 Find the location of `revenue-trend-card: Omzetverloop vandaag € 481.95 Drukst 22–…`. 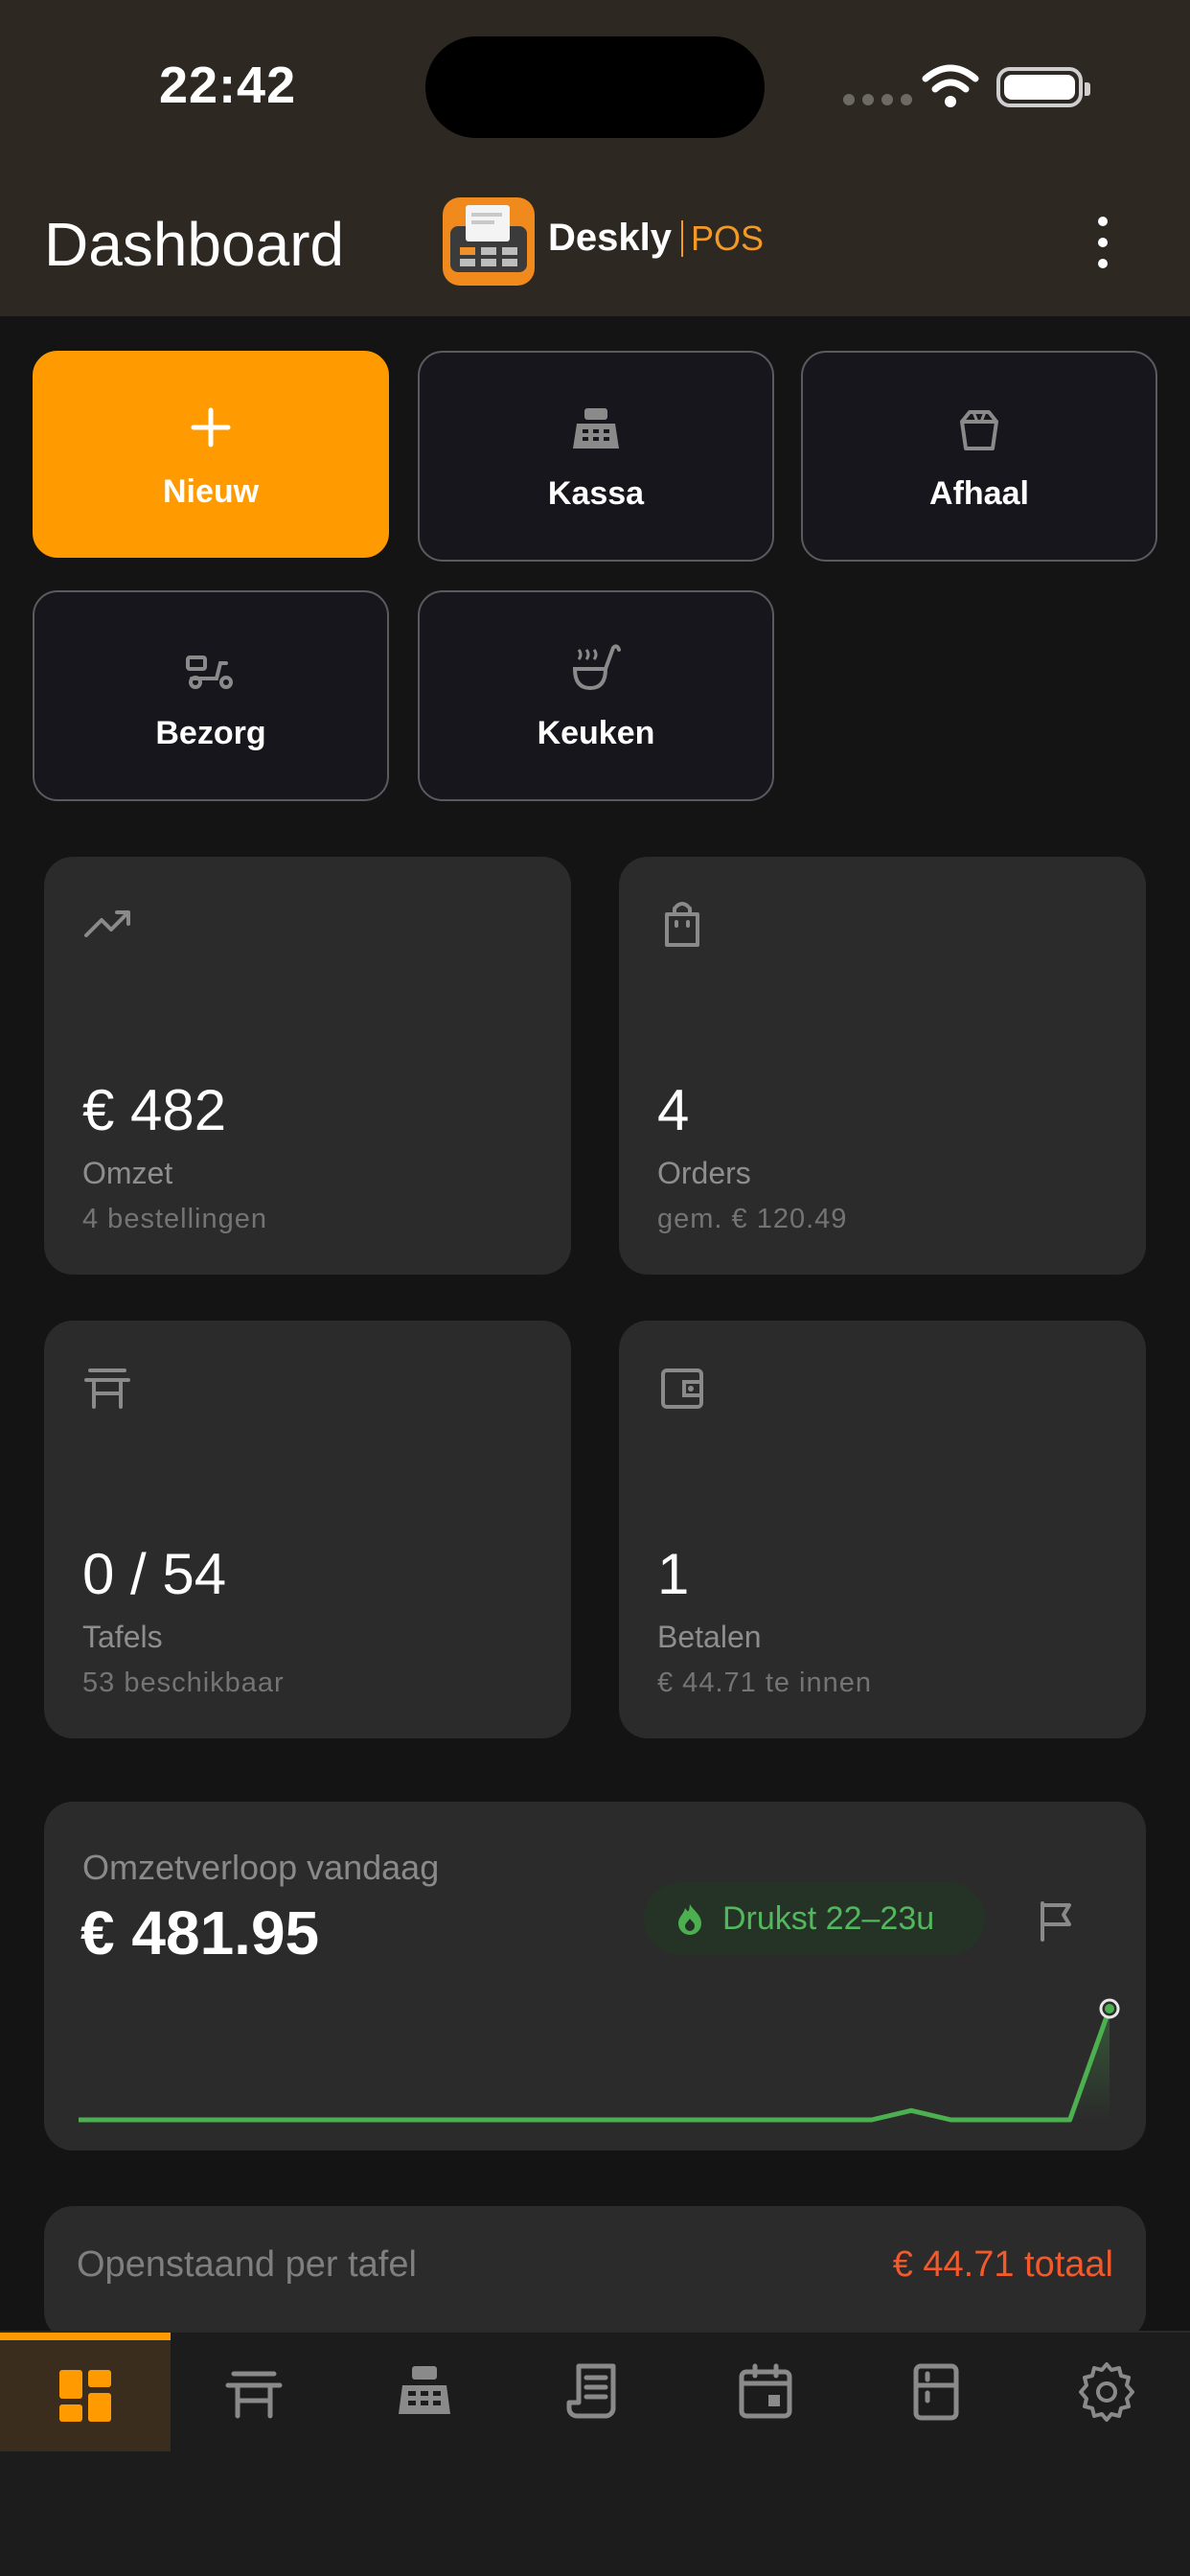

revenue-trend-card: Omzetverloop vandaag € 481.95 Drukst 22–… is located at coordinates (595, 1976).